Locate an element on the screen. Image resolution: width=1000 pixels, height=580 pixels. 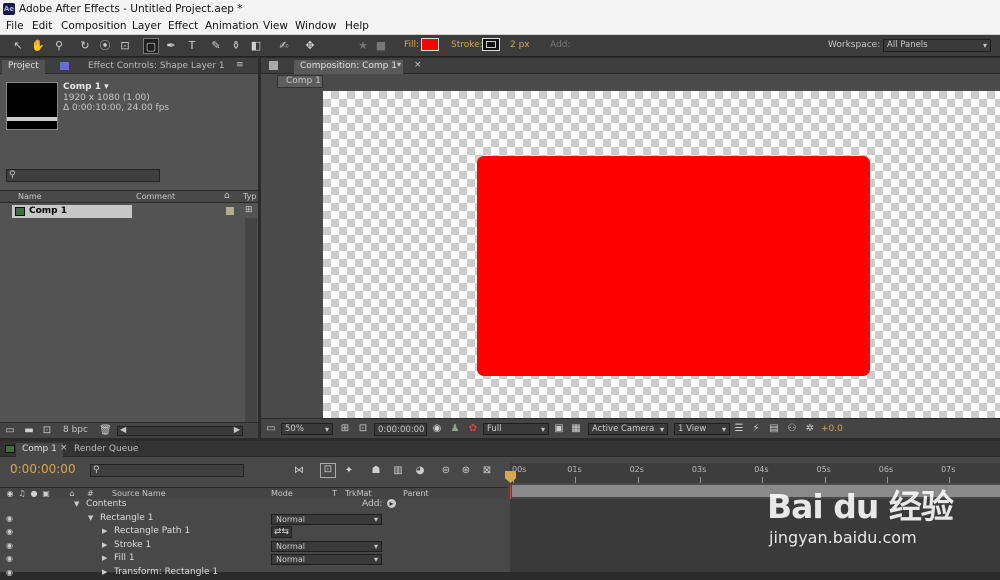
tab-menu-icon: ▾ is located at coordinates (399, 64).